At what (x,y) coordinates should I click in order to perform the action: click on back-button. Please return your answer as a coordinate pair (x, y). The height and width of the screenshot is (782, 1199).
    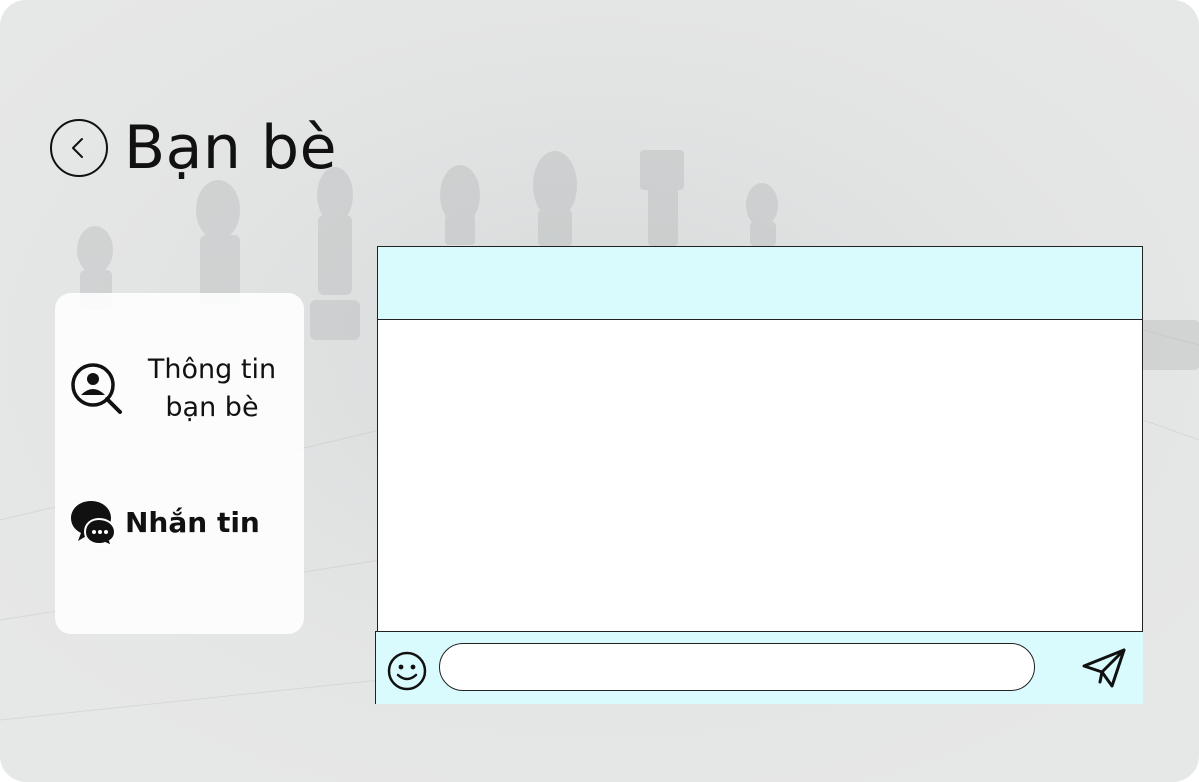
    Looking at the image, I should click on (79, 148).